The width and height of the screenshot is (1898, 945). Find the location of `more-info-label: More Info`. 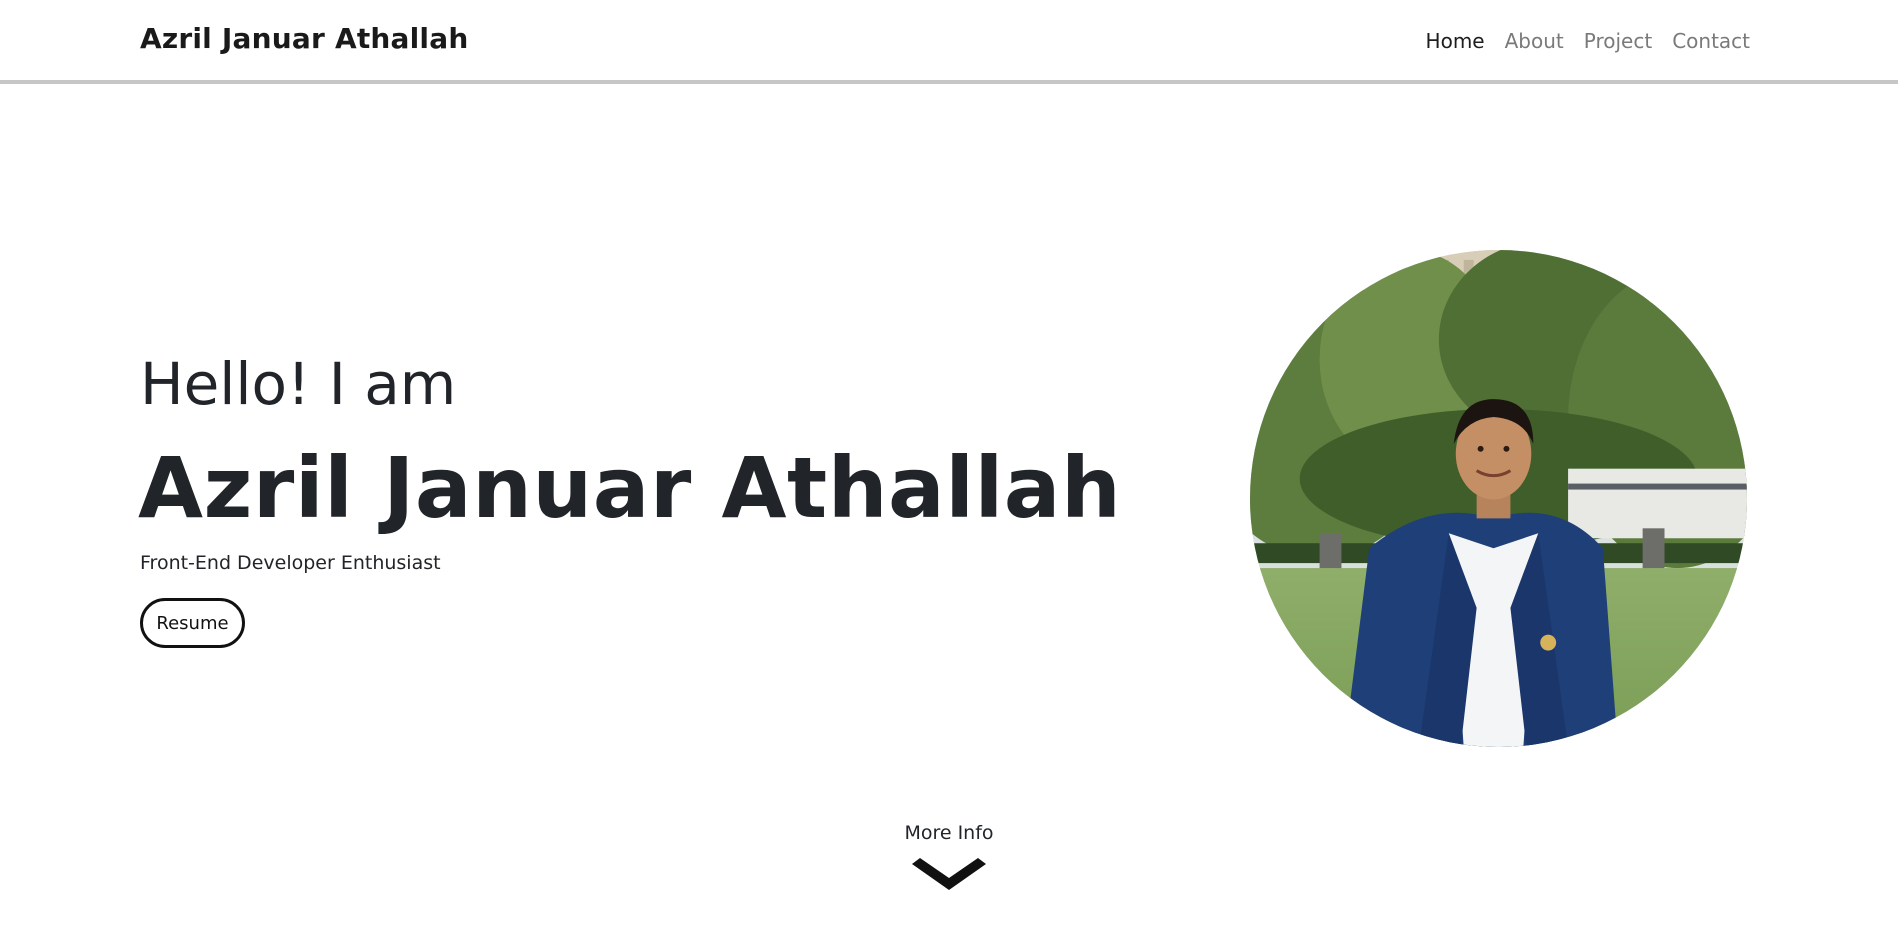

more-info-label: More Info is located at coordinates (949, 833).